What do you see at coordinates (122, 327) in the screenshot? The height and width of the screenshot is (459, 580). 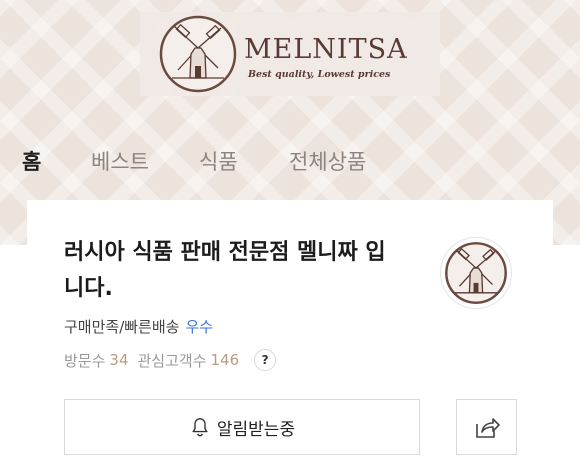 I see `review-label: 구매만족/빠른배송` at bounding box center [122, 327].